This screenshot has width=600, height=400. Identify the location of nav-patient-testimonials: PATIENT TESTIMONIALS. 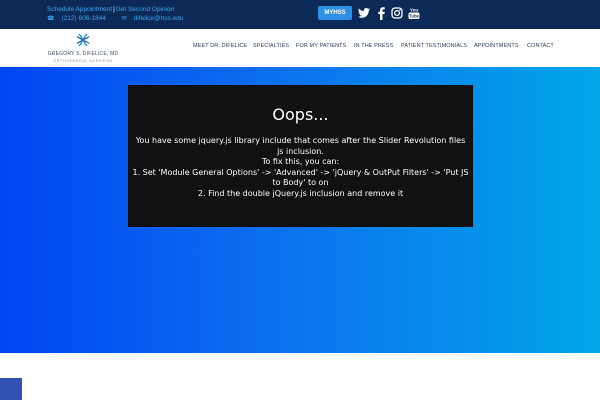
(434, 46).